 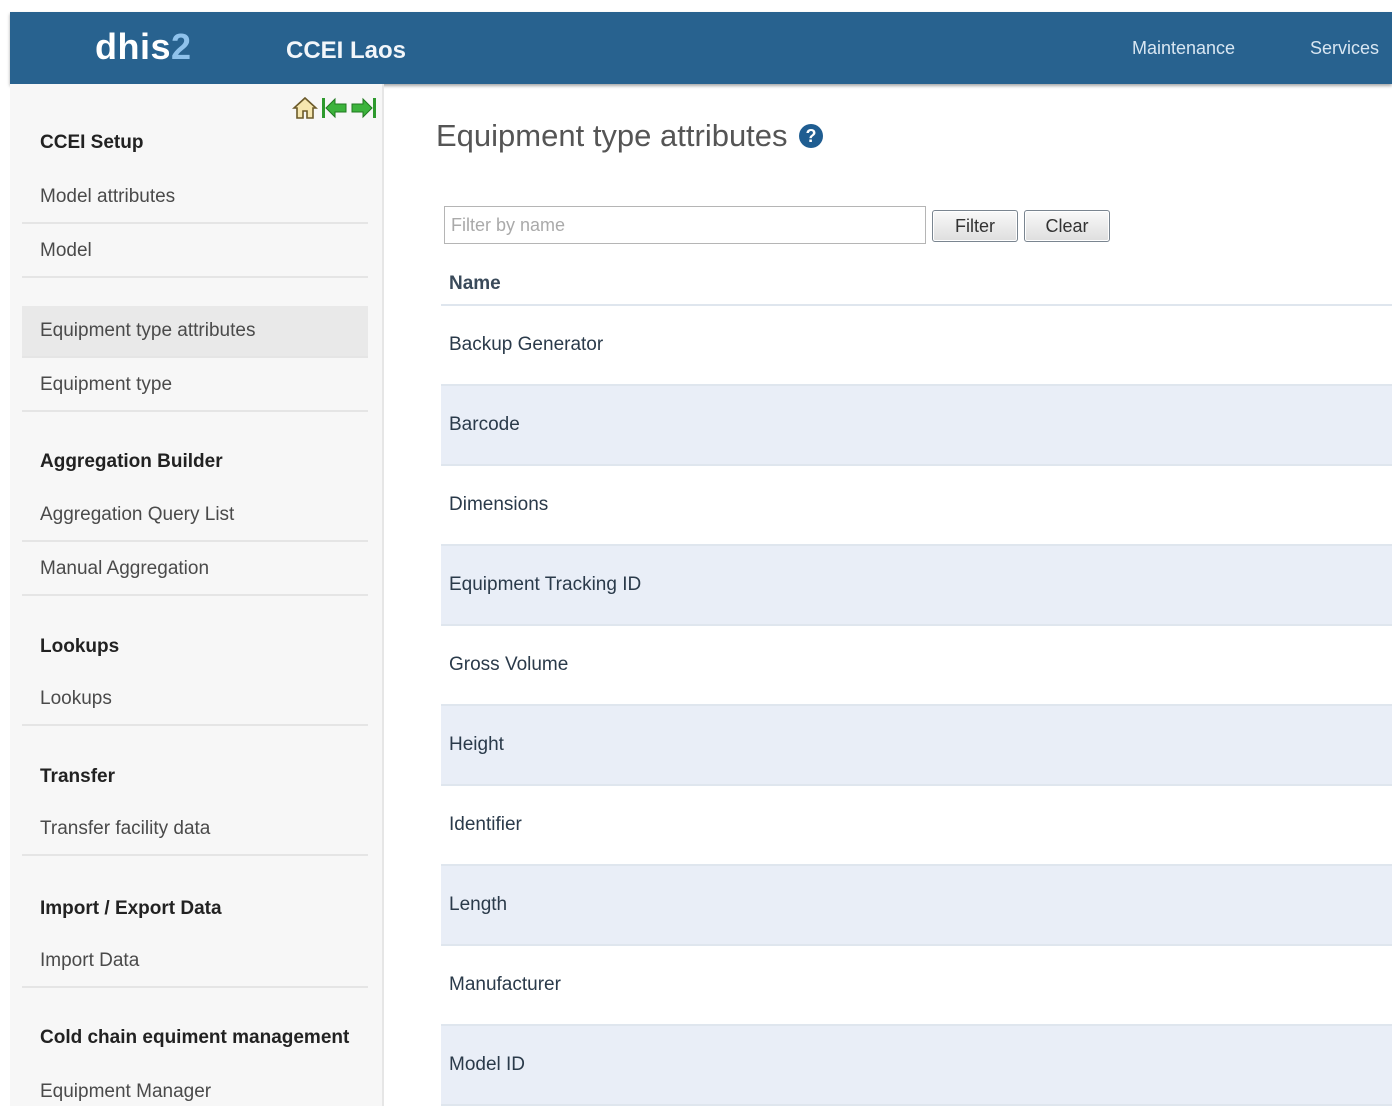 What do you see at coordinates (195, 830) in the screenshot?
I see `sidebar-item-transfer-facility-data: Transfer facility data` at bounding box center [195, 830].